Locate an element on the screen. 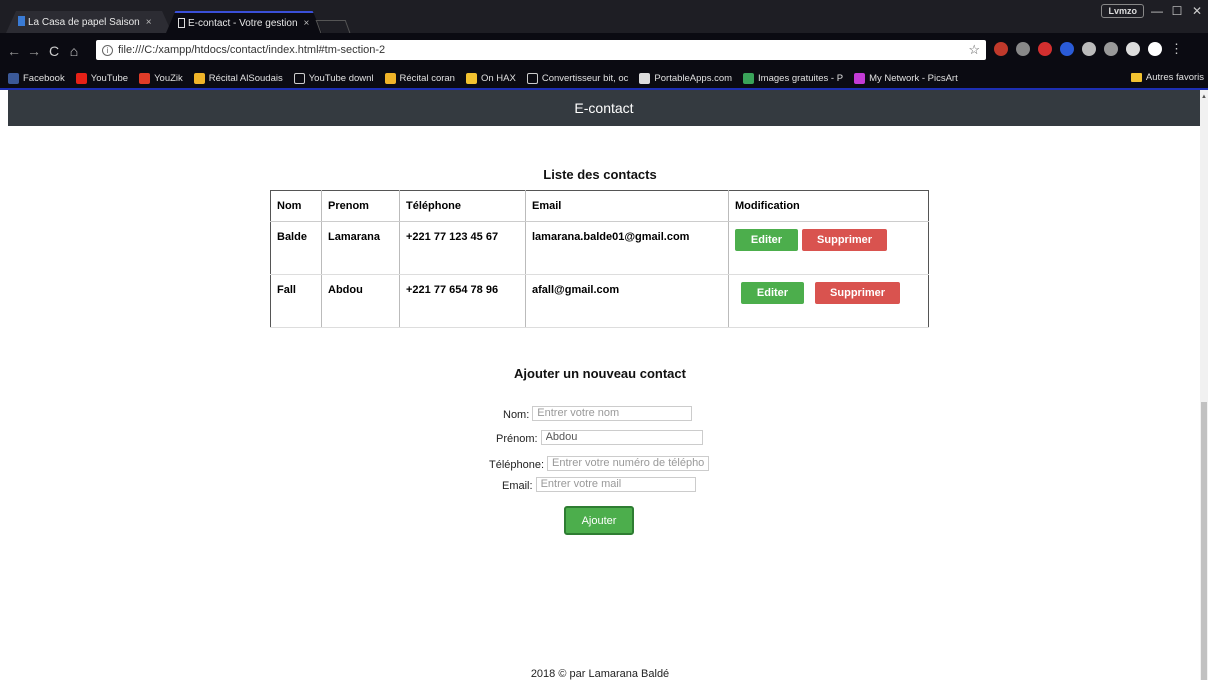 This screenshot has height=680, width=1208. bookmark-item: YouZik is located at coordinates (161, 78).